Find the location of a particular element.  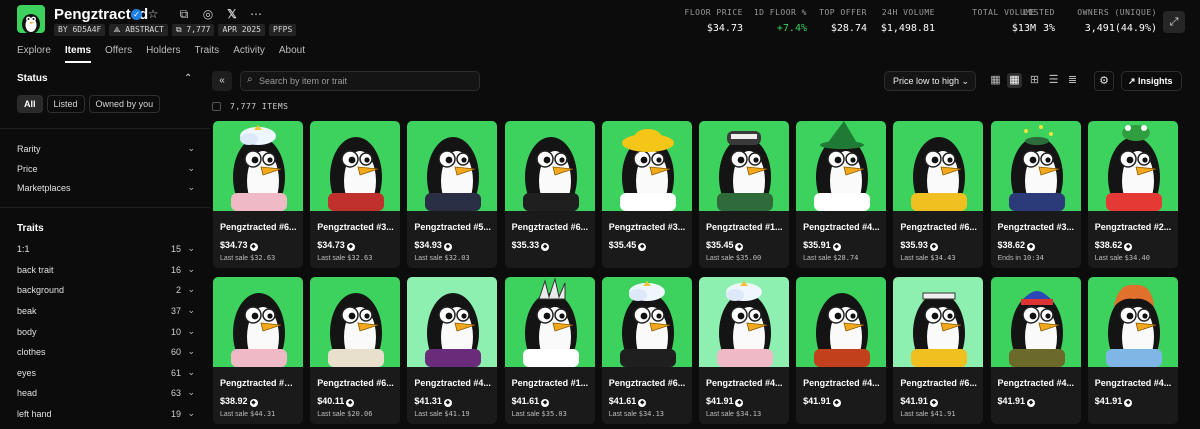

filter-rarity: Rarity ⌄ is located at coordinates (106, 148).